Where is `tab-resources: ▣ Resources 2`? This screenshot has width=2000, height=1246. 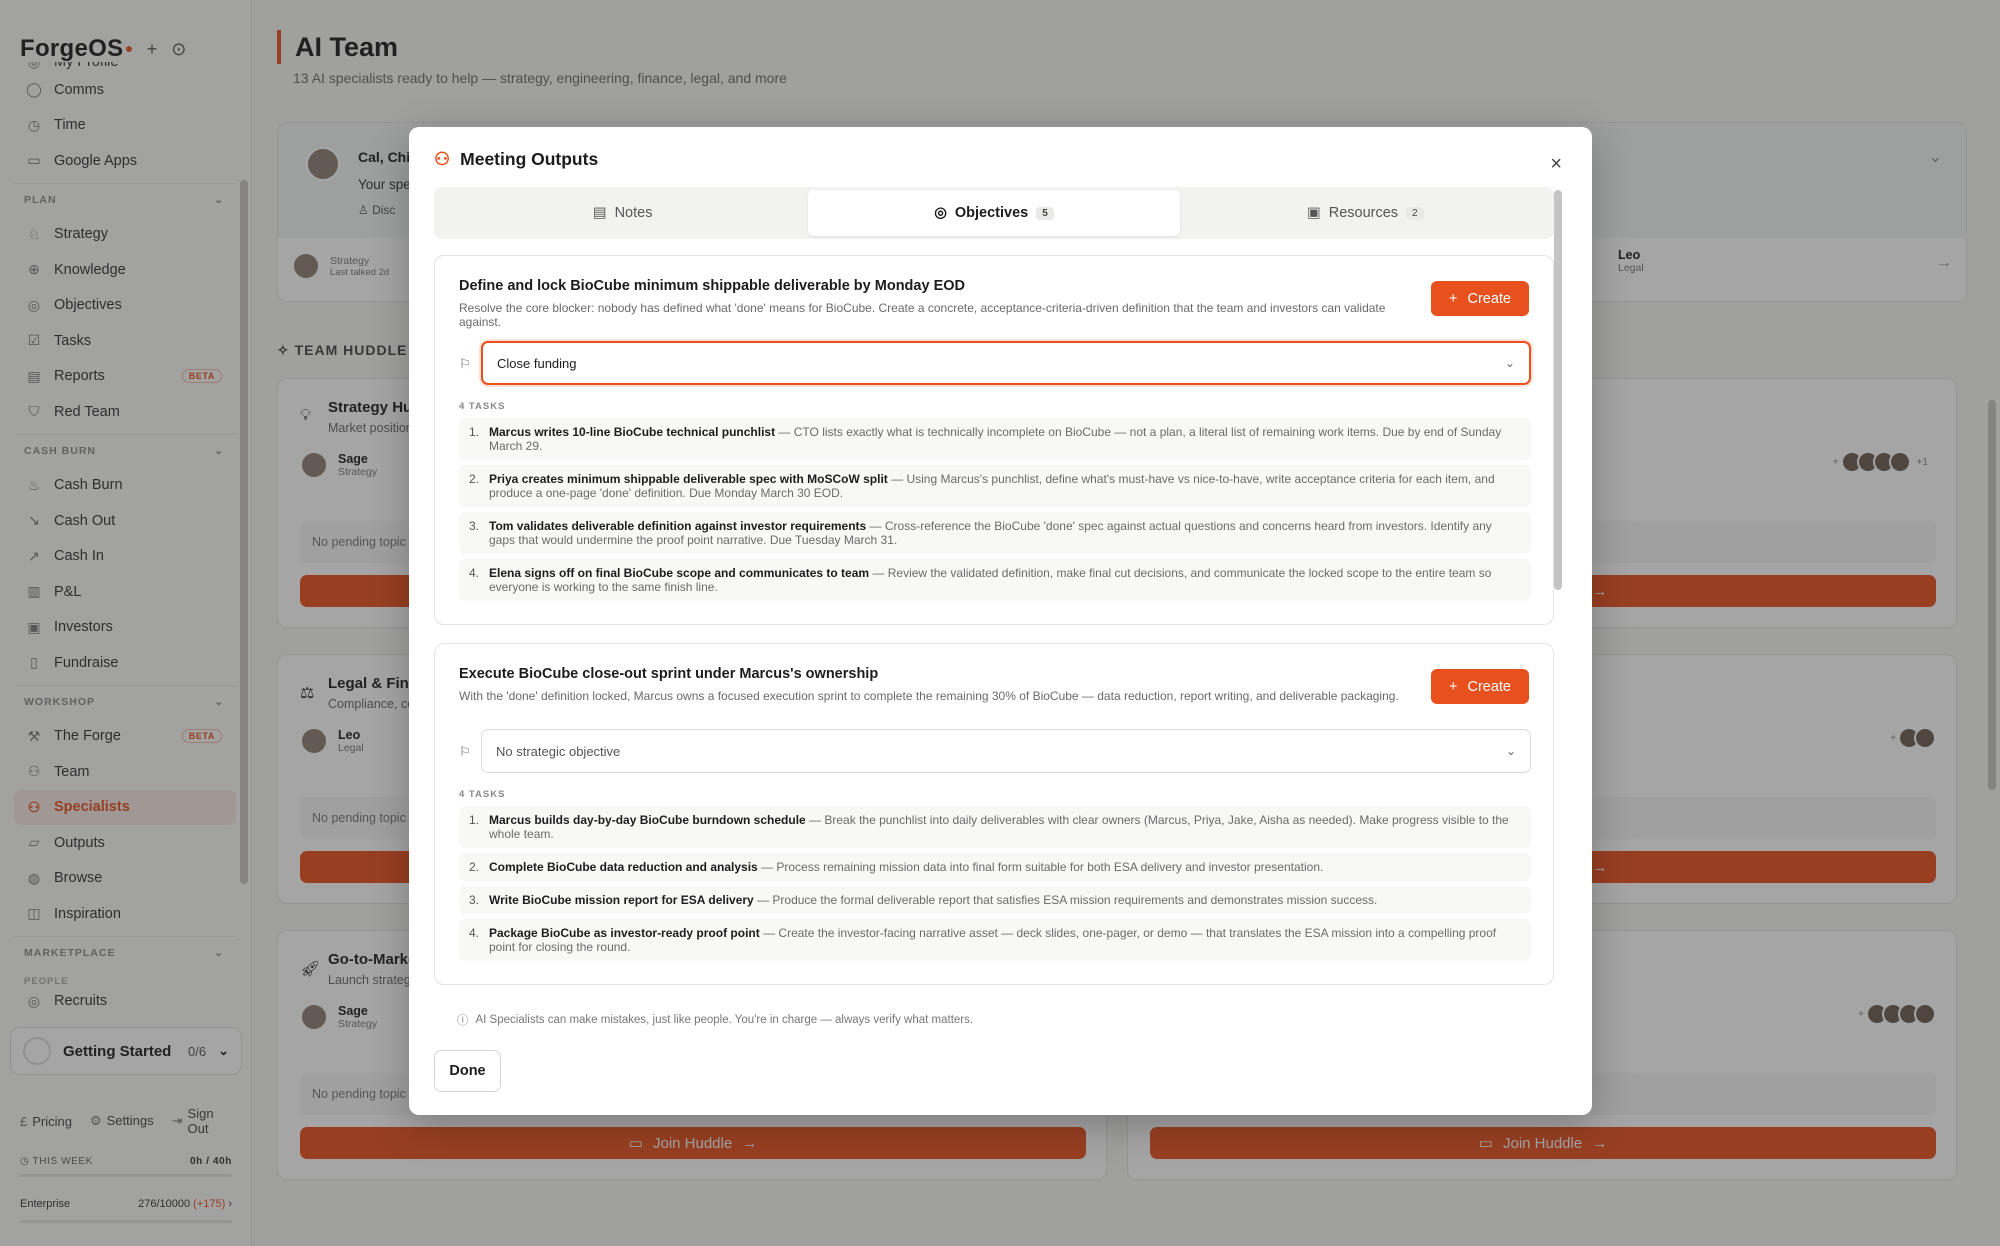
tab-resources: ▣ Resources 2 is located at coordinates (1365, 213).